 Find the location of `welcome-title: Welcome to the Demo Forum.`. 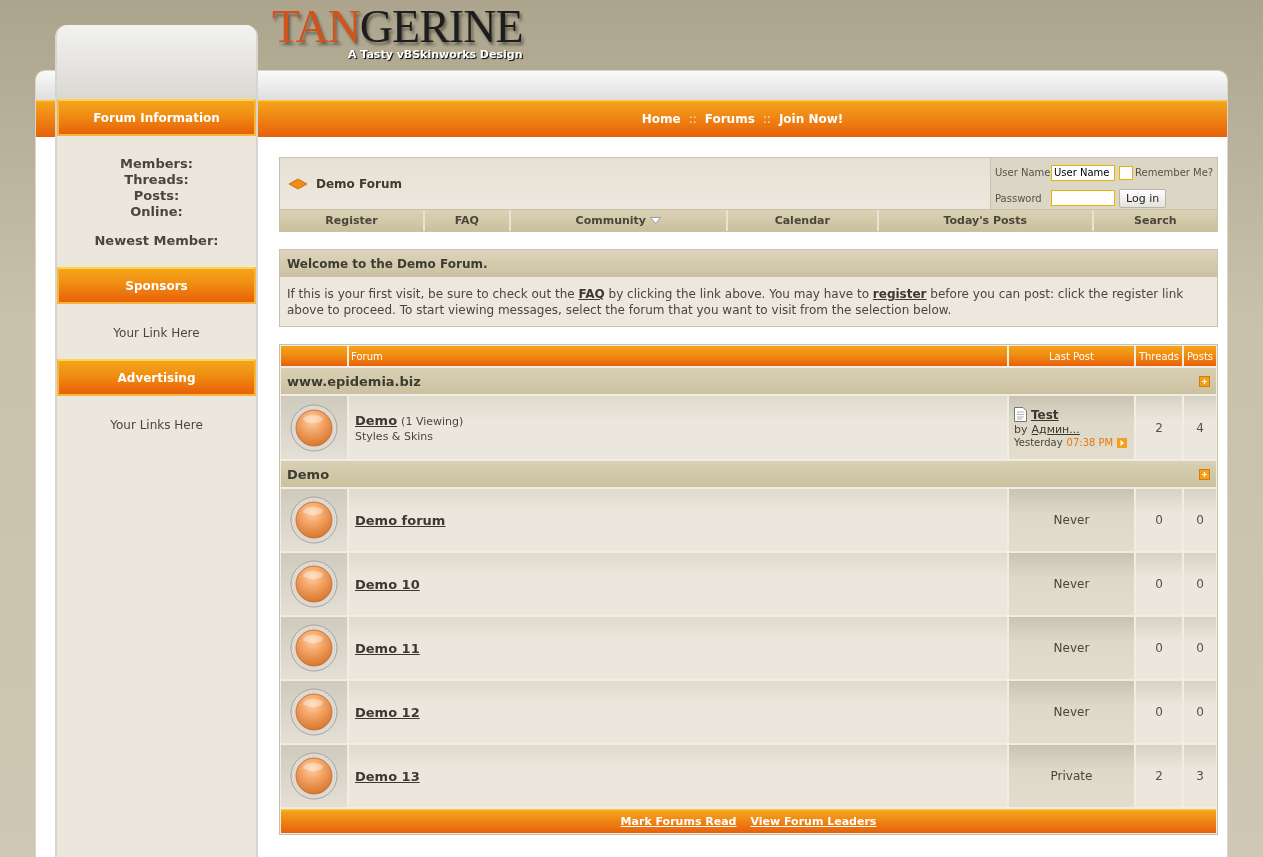

welcome-title: Welcome to the Demo Forum. is located at coordinates (748, 264).